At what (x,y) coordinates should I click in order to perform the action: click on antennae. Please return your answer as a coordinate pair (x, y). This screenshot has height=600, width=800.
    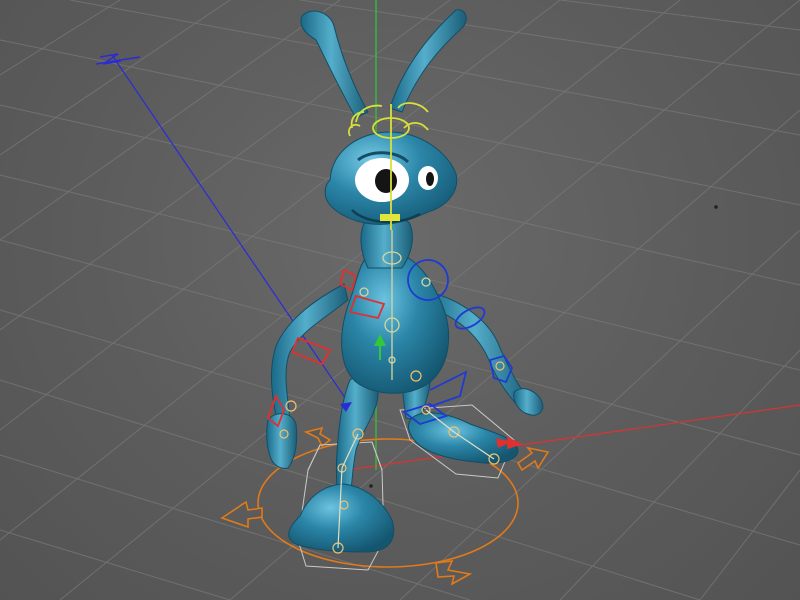
    Looking at the image, I should click on (383, 64).